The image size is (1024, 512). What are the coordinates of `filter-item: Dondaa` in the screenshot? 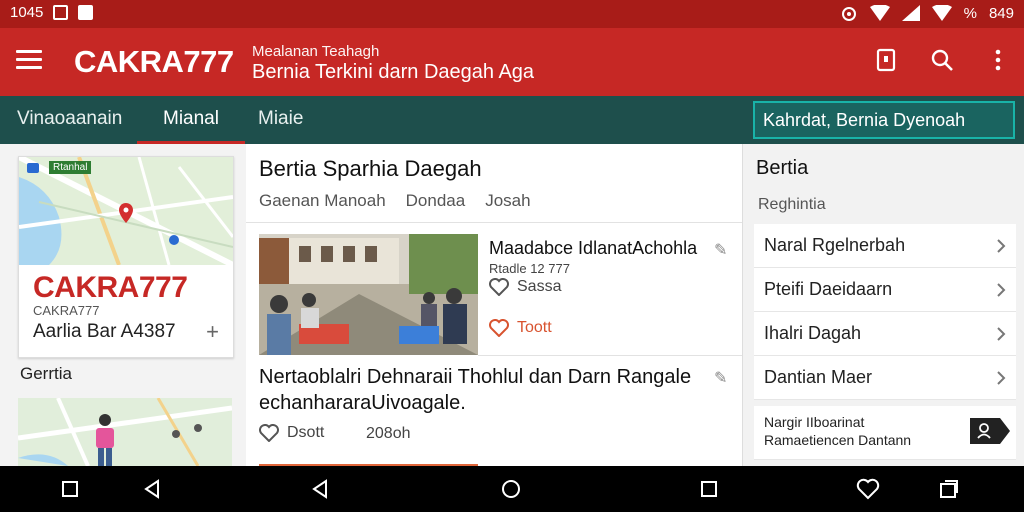 It's located at (436, 201).